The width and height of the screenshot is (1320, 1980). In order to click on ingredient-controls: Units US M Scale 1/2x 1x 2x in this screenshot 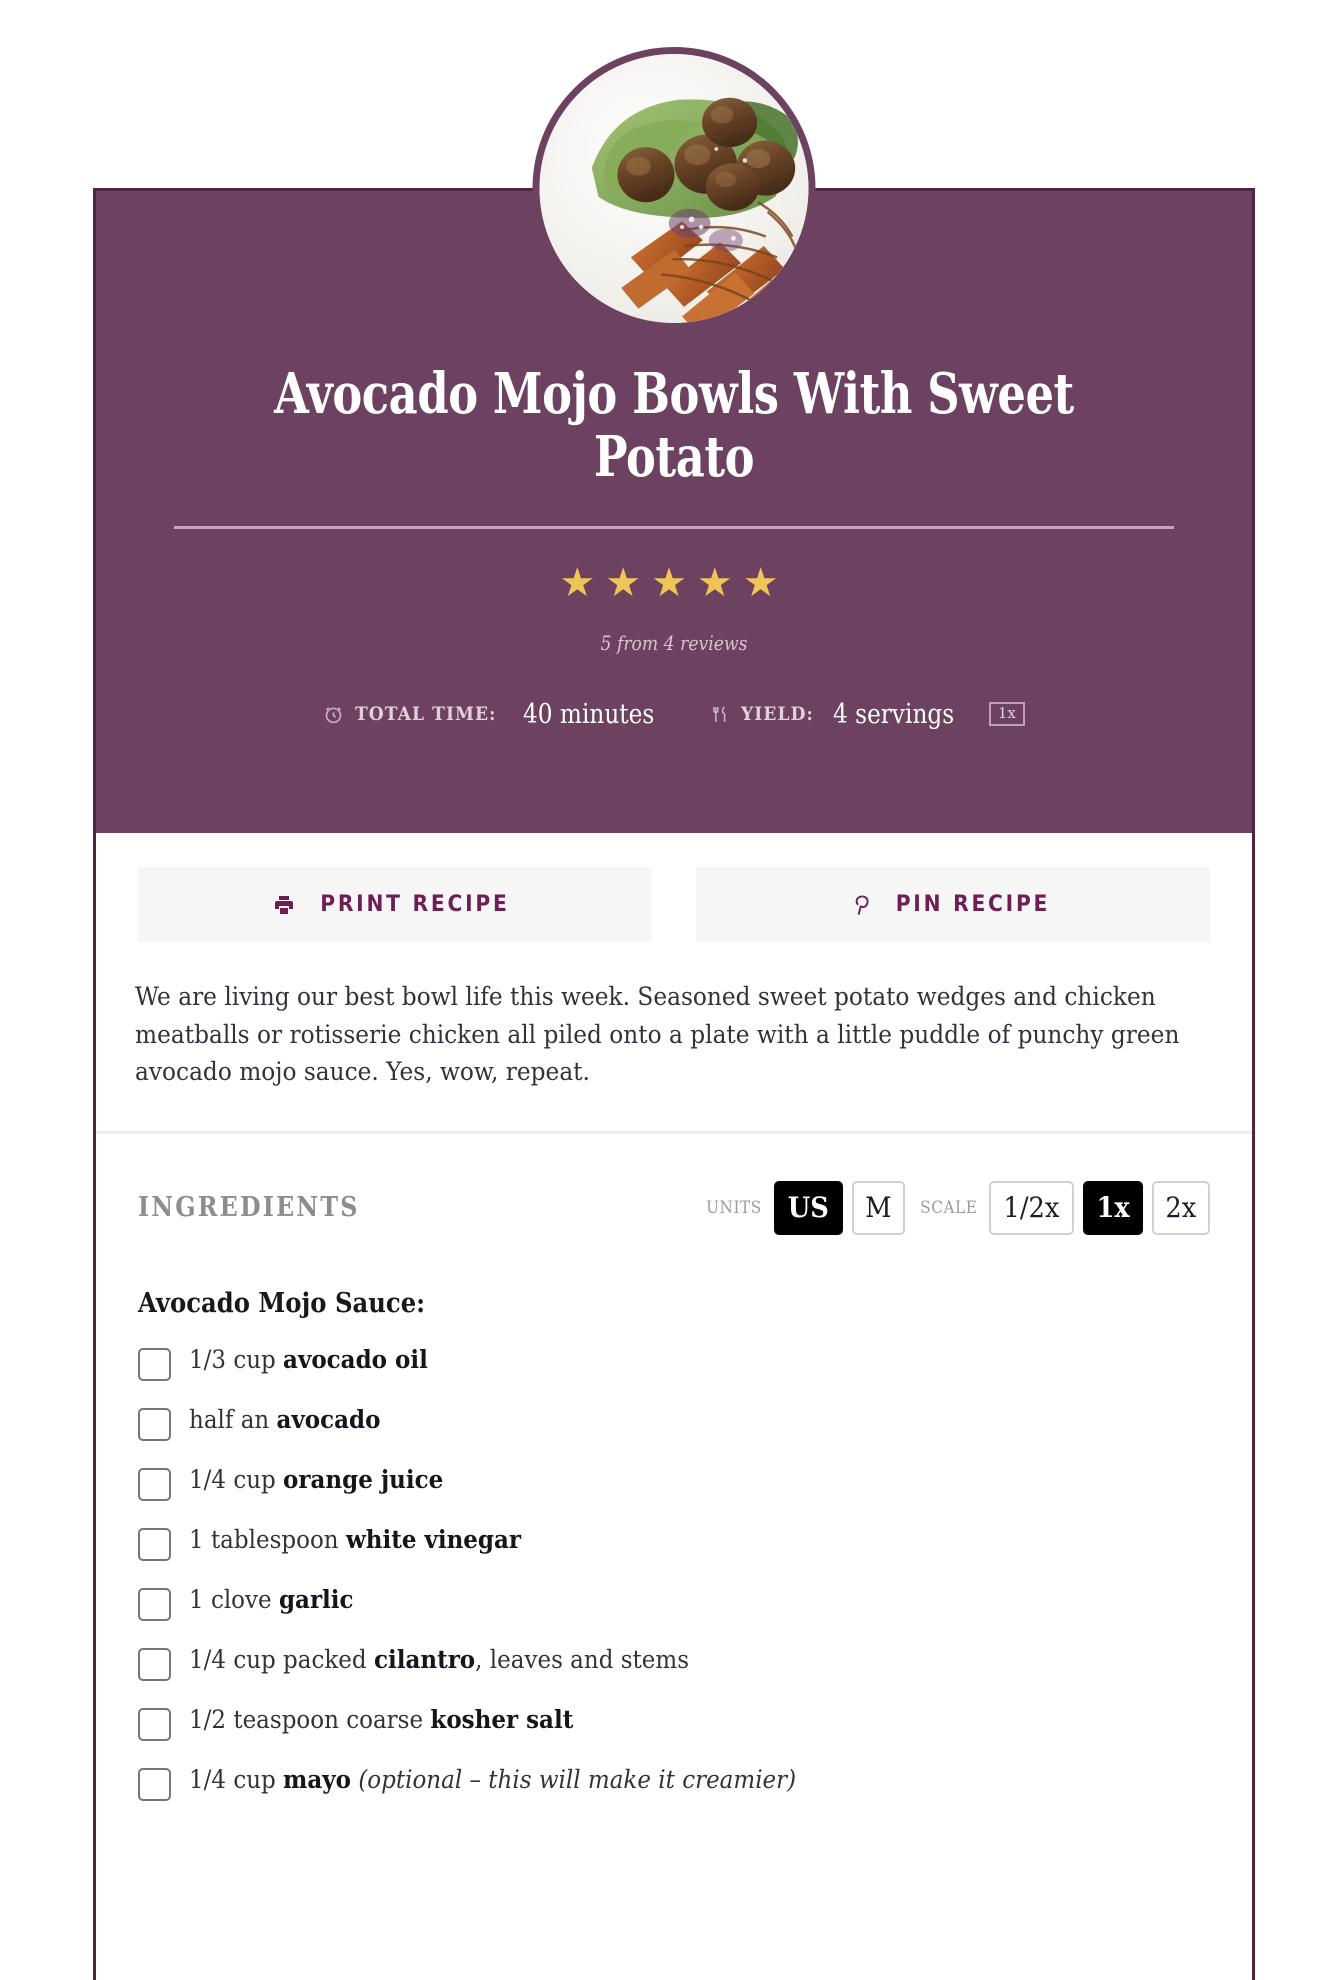, I will do `click(956, 1207)`.